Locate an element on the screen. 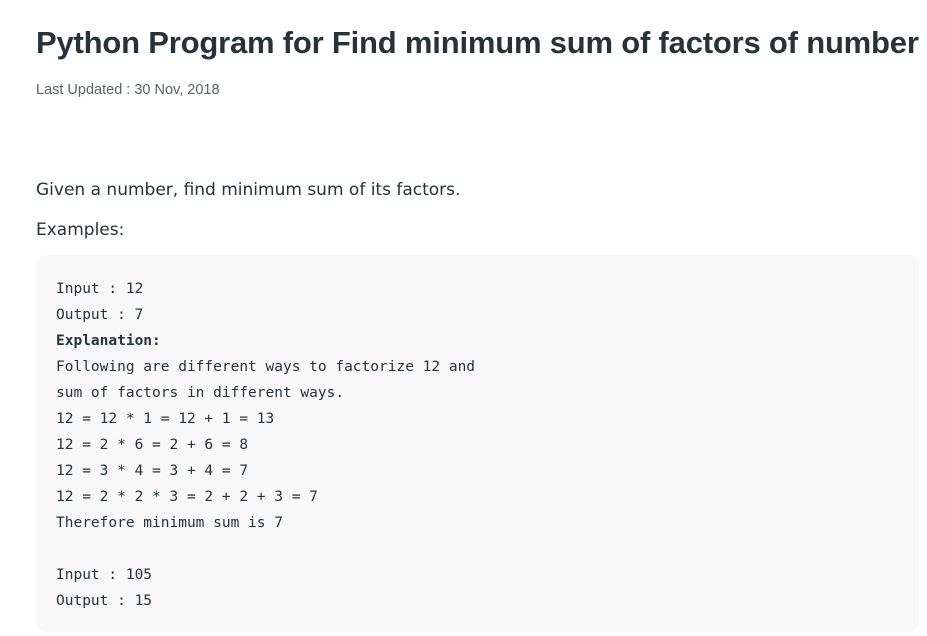  code-line-explanation-label: Explanation: is located at coordinates (108, 341).